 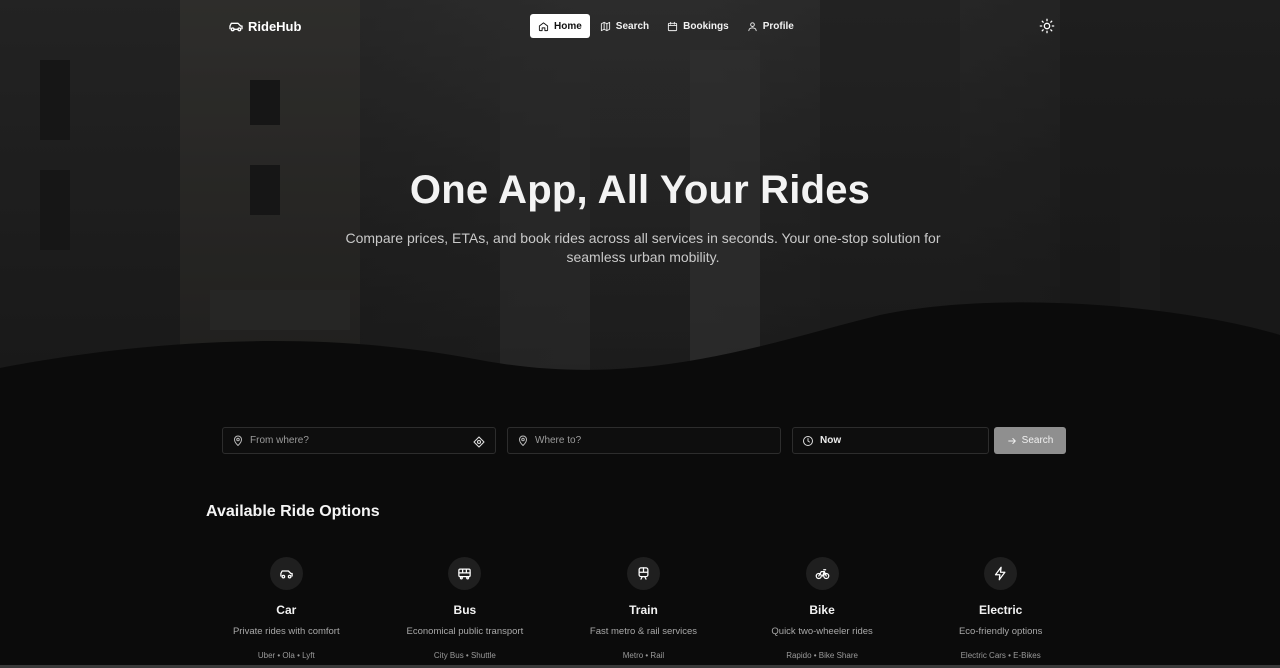 I want to click on option-desc: Quick two-wheeler rides, so click(x=822, y=631).